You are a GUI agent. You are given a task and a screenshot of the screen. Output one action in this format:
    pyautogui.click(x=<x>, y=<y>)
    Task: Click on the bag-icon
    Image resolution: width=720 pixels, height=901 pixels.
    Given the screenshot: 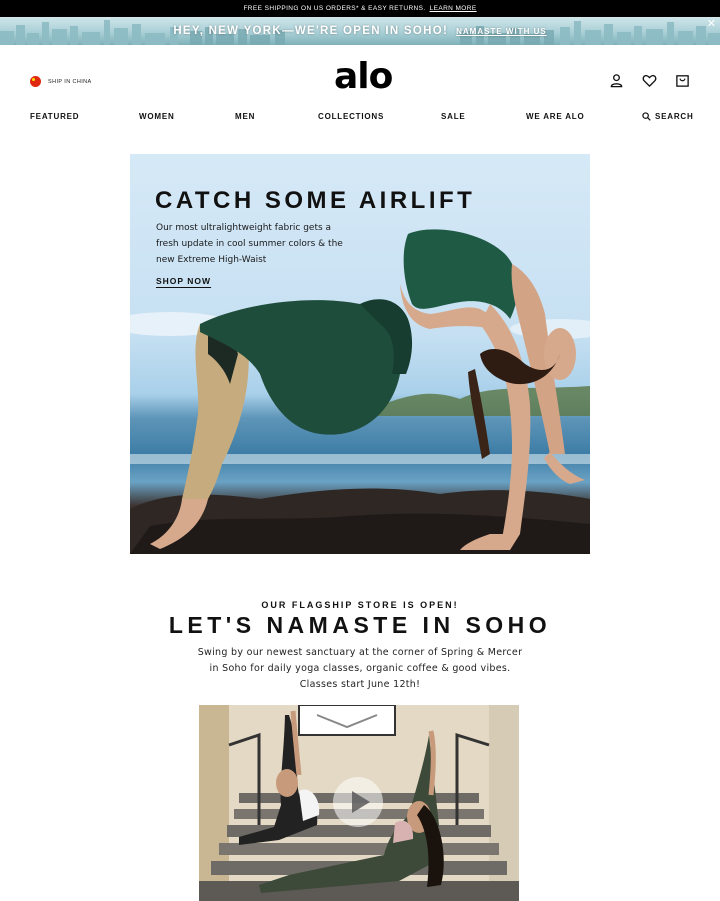 What is the action you would take?
    pyautogui.click(x=682, y=80)
    